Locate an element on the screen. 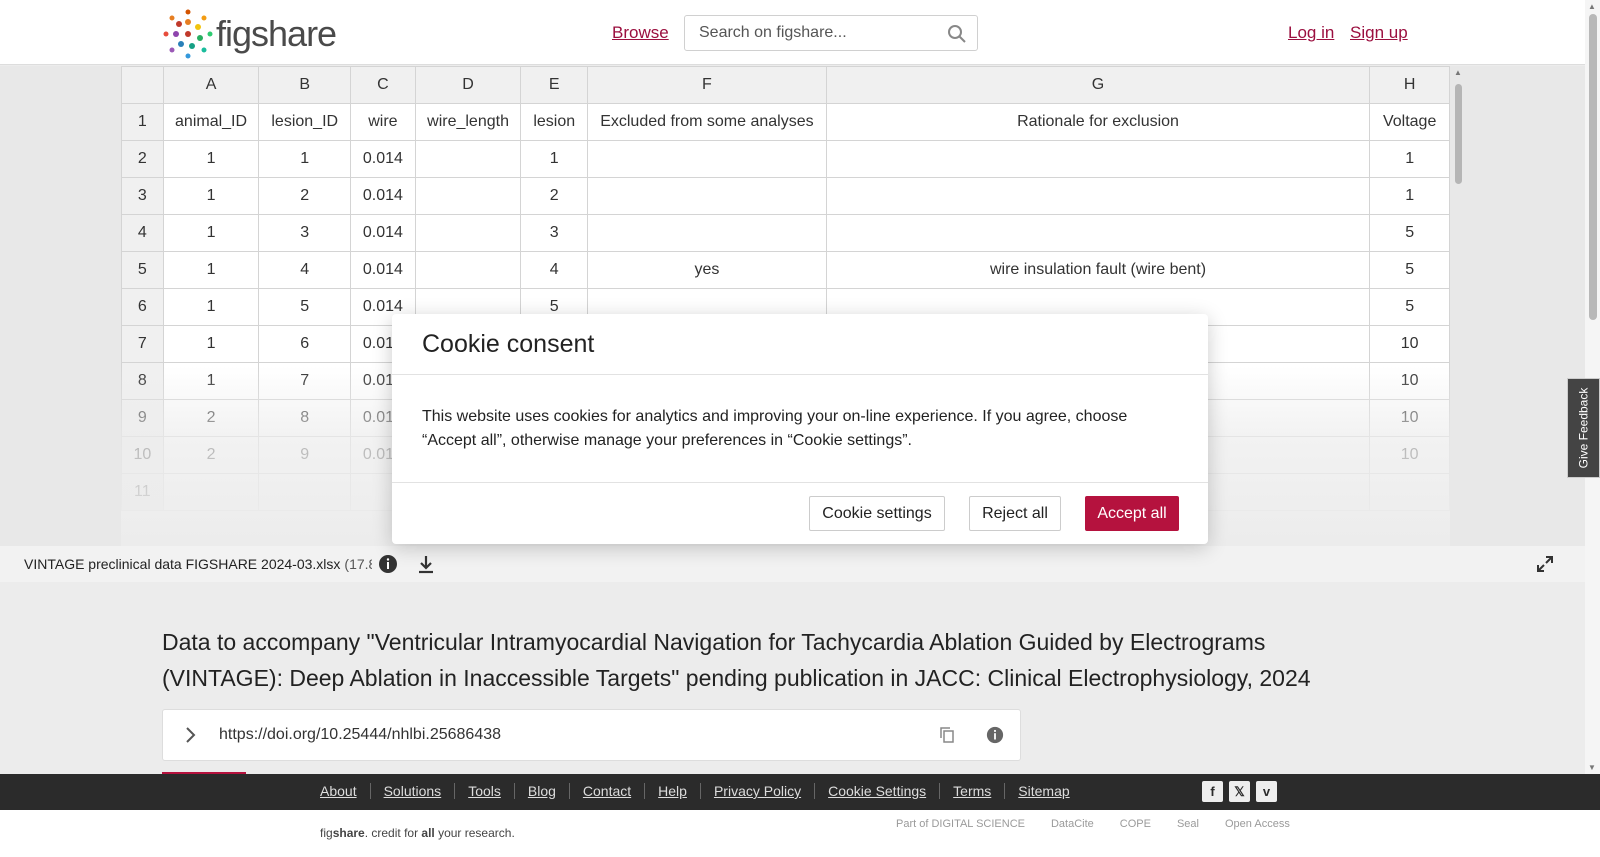 This screenshot has height=857, width=1600. x-twitter-icon: 𝕏 is located at coordinates (1239, 791).